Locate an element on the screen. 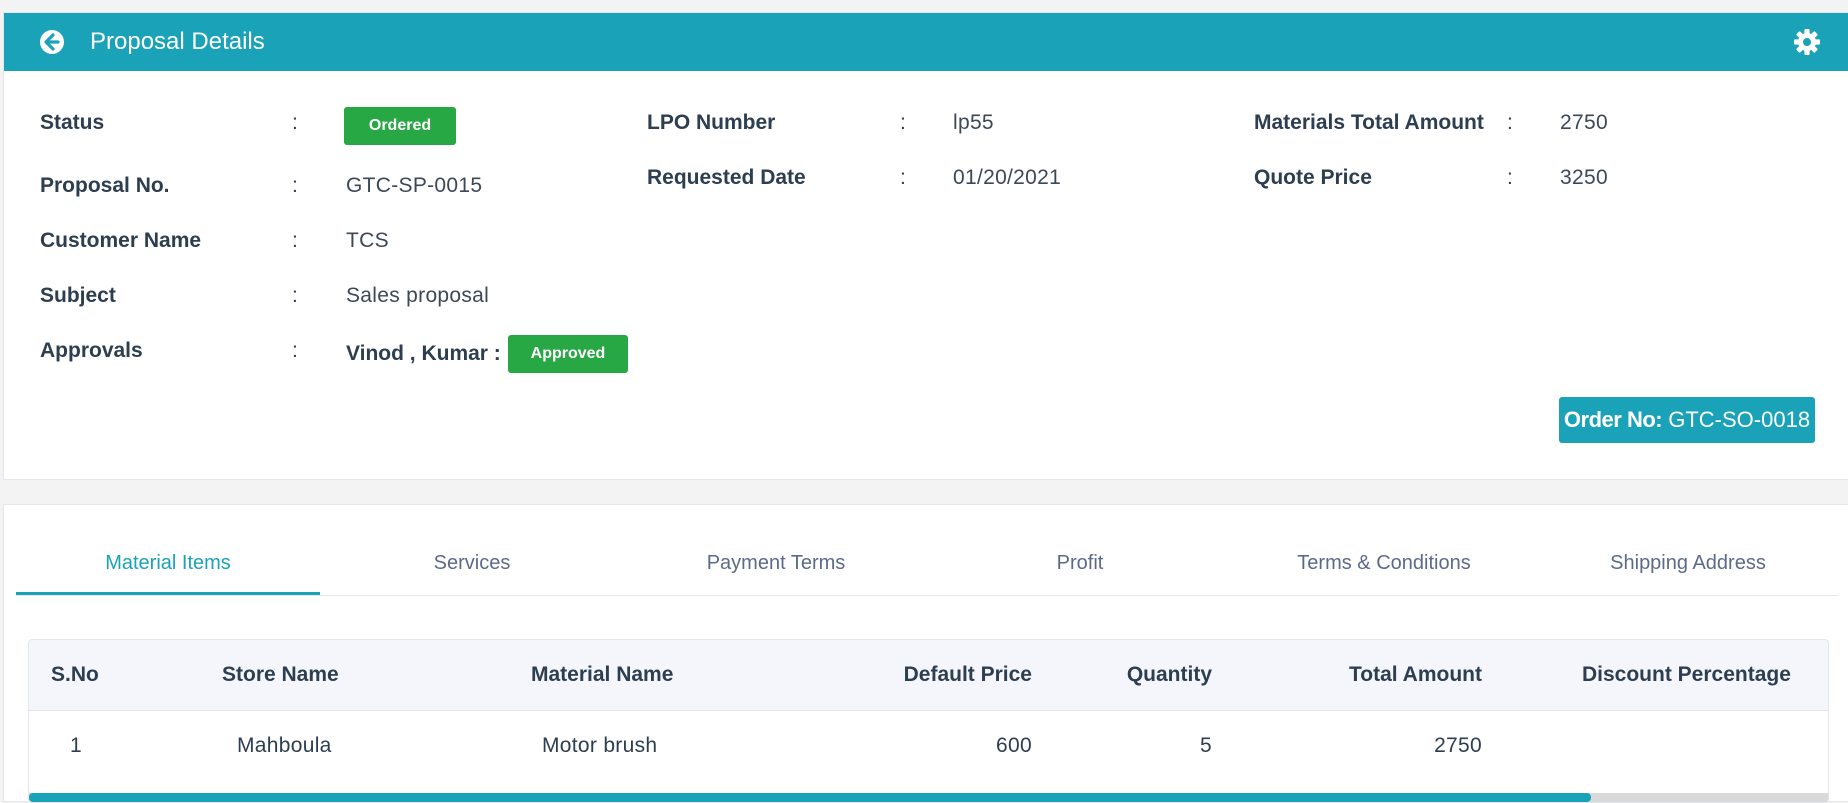 The image size is (1848, 803). cell-material-name: Motor brush is located at coordinates (600, 745).